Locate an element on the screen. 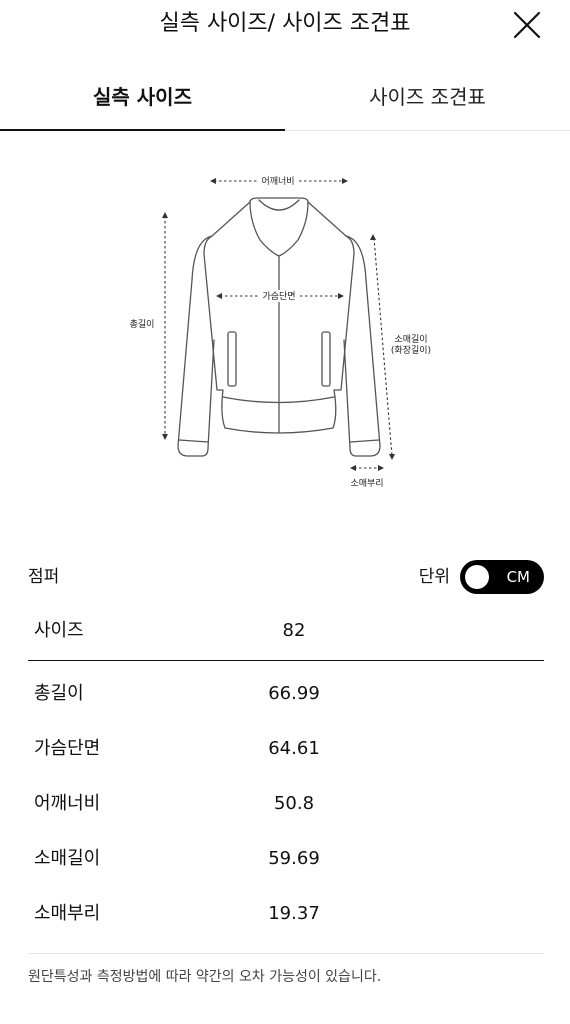 This screenshot has width=570, height=1024. total-length-label: 총길이 is located at coordinates (142, 324).